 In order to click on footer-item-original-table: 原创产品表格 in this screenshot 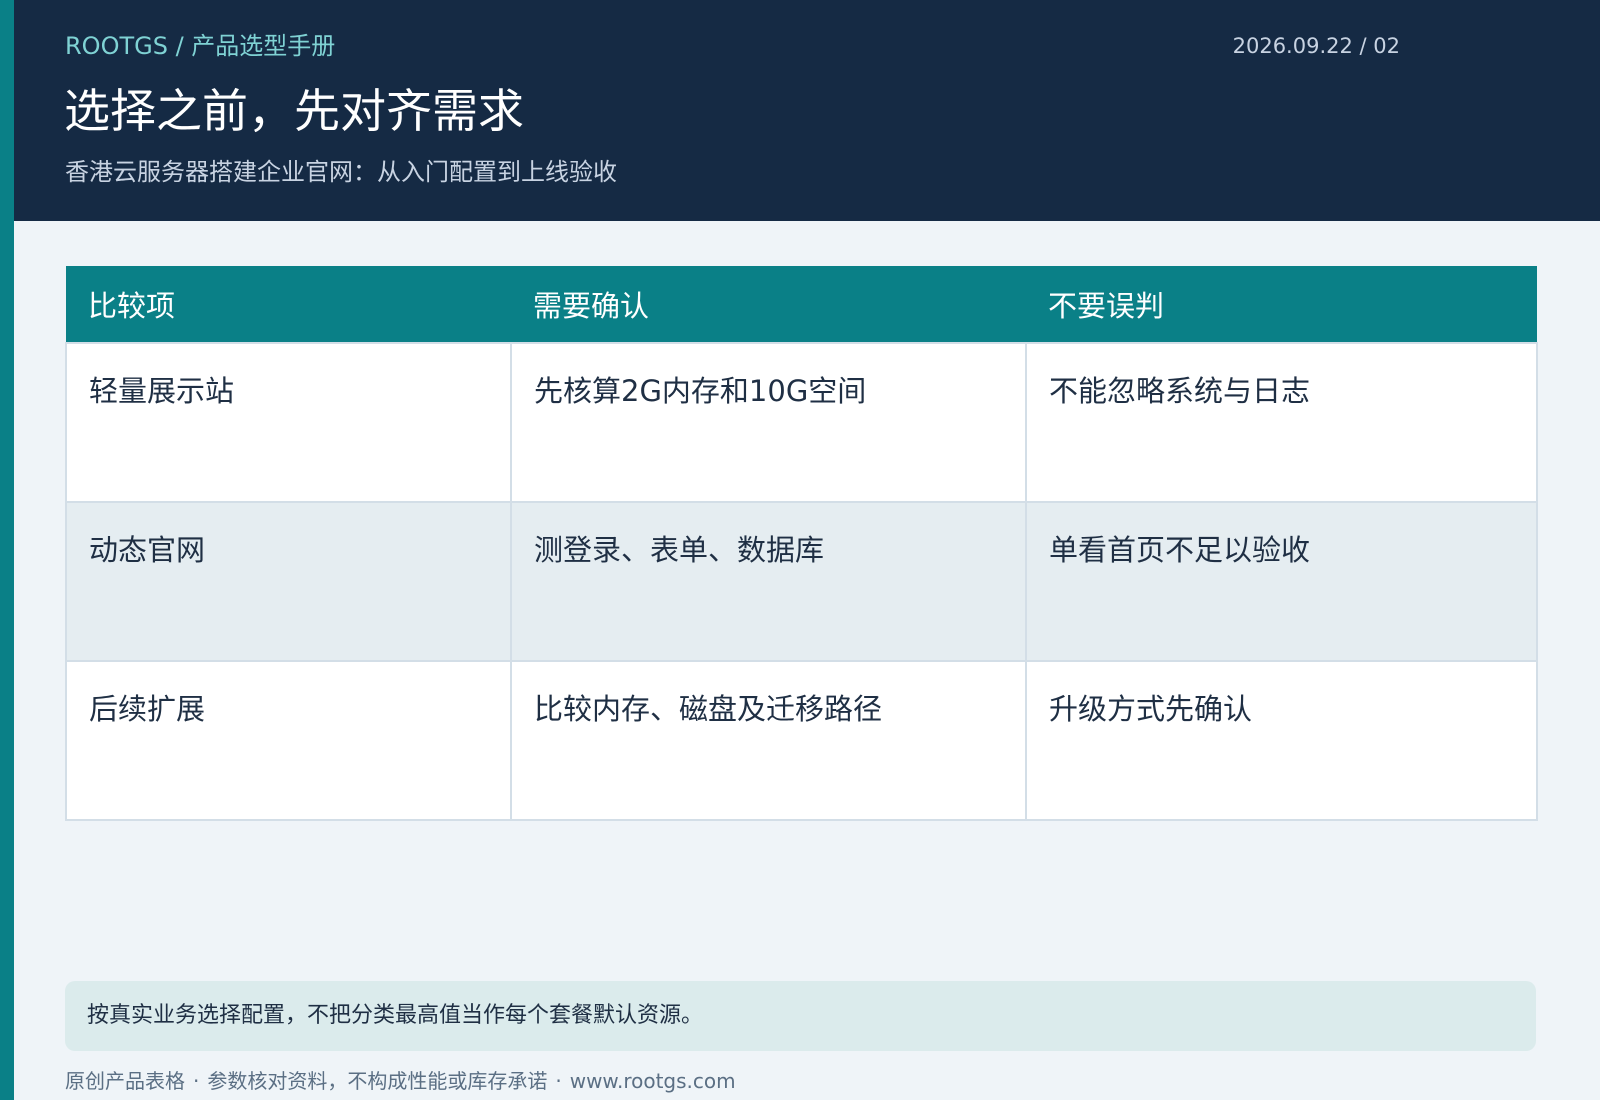, I will do `click(125, 1081)`.